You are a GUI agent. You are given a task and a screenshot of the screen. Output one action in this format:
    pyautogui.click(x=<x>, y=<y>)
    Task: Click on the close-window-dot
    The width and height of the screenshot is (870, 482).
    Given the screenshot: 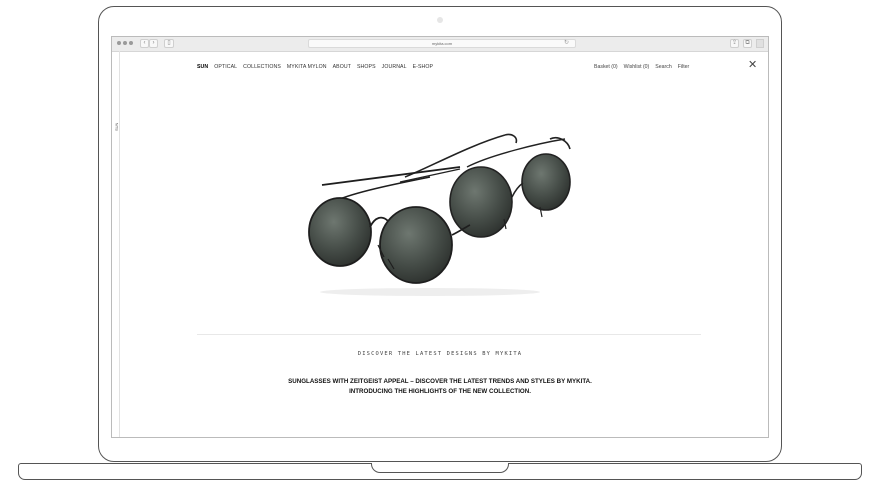 What is the action you would take?
    pyautogui.click(x=119, y=43)
    